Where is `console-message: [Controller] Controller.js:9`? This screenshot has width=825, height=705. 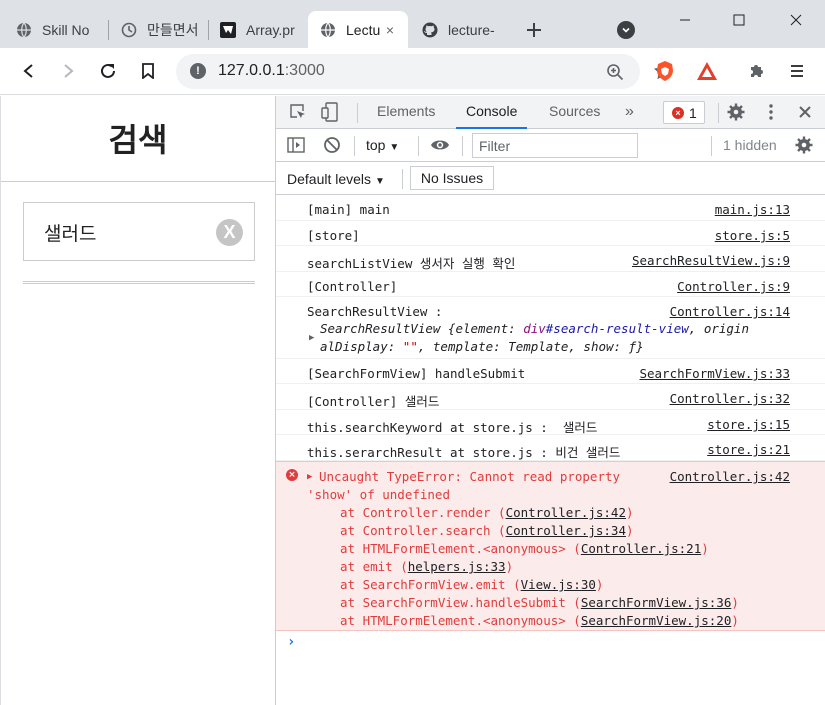 console-message: [Controller] Controller.js:9 is located at coordinates (550, 284).